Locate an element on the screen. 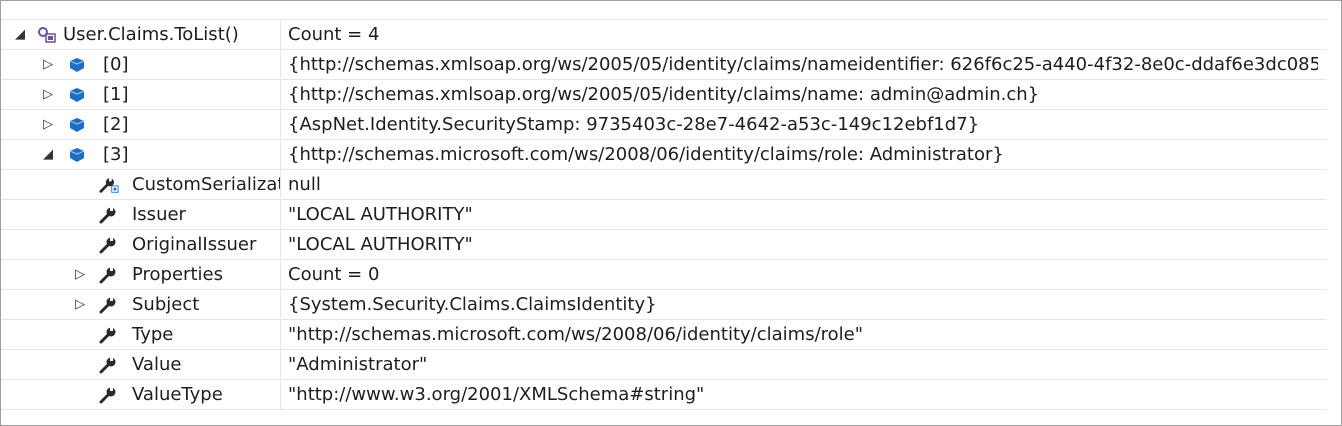 Image resolution: width=1342 pixels, height=426 pixels. tree-row-issuer: Issuer "LOCAL AUTHORITY" is located at coordinates (664, 215).